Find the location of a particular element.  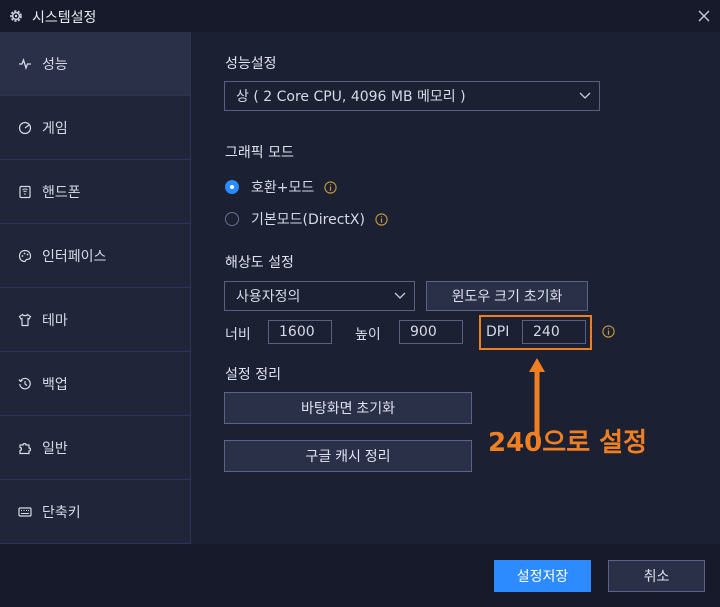

sidebar-item-label: 인터페이스 is located at coordinates (74, 256).